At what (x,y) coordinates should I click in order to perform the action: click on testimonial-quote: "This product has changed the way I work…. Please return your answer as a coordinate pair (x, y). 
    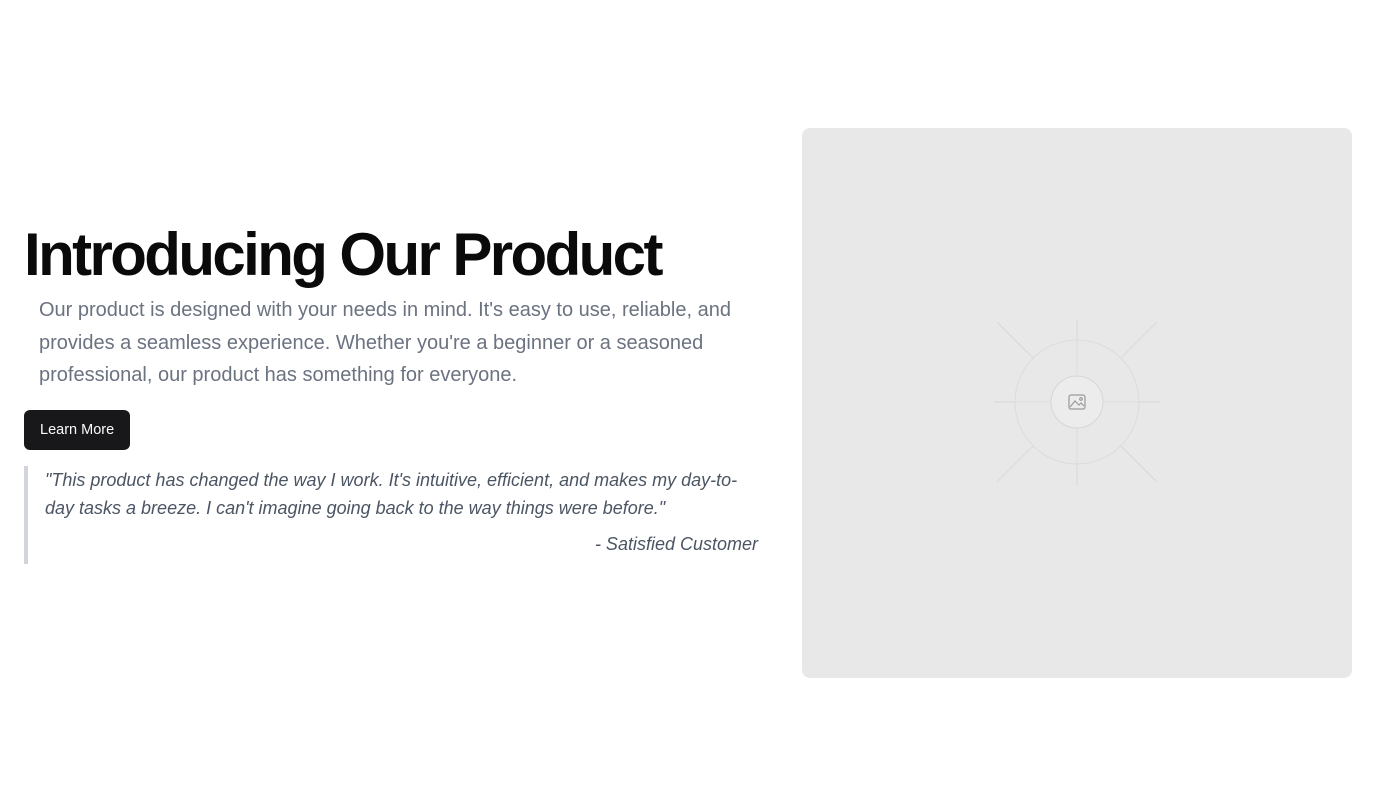
    Looking at the image, I should click on (391, 514).